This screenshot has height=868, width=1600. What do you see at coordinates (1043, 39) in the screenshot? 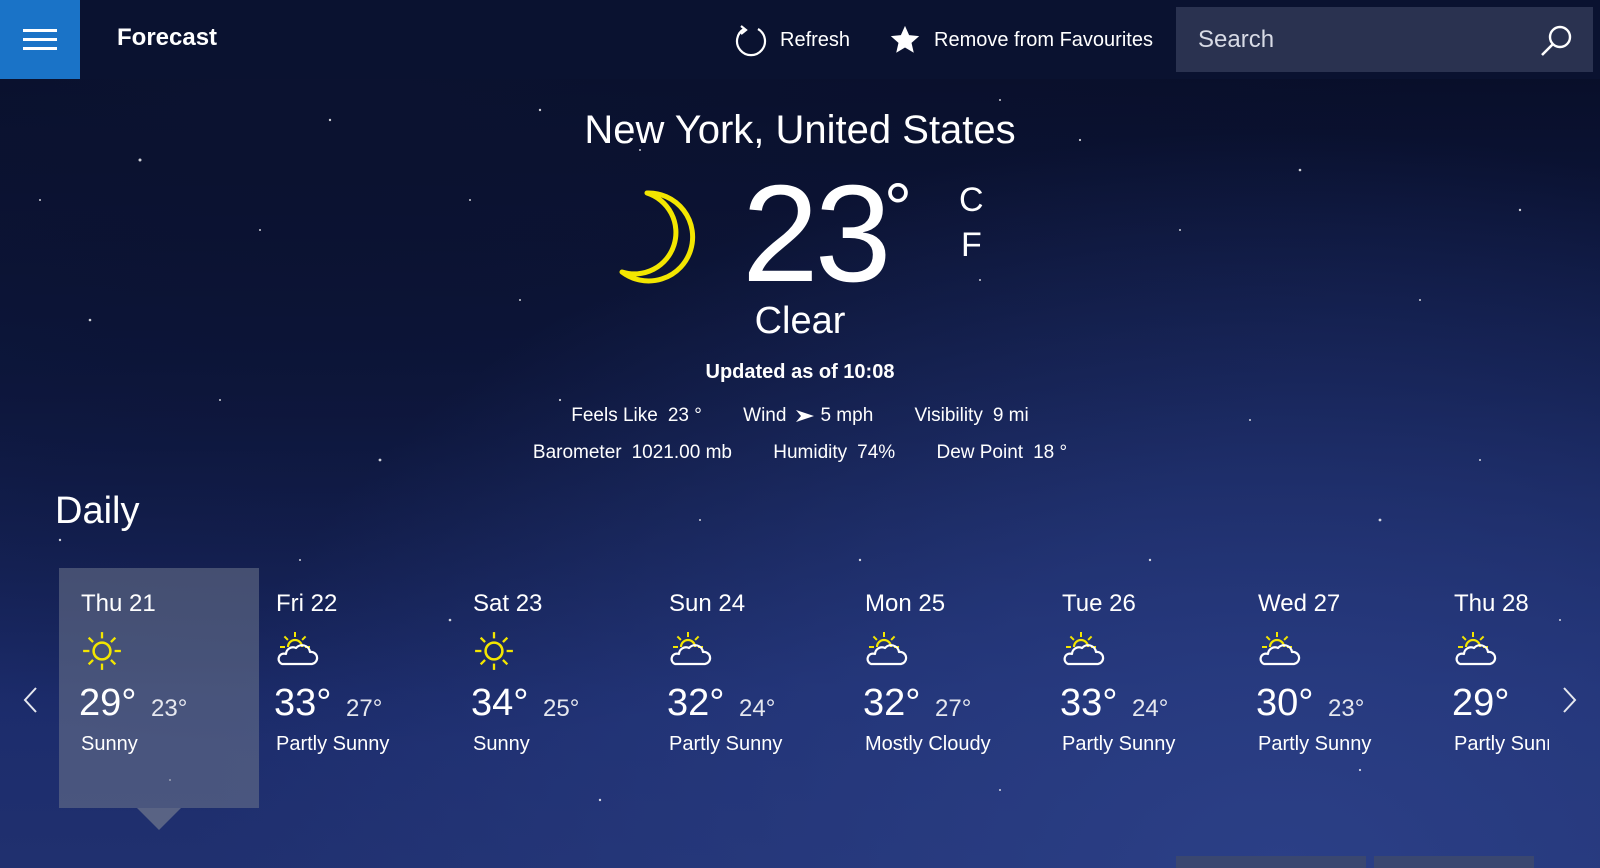
I see `favourite-label: Remove from Favourites` at bounding box center [1043, 39].